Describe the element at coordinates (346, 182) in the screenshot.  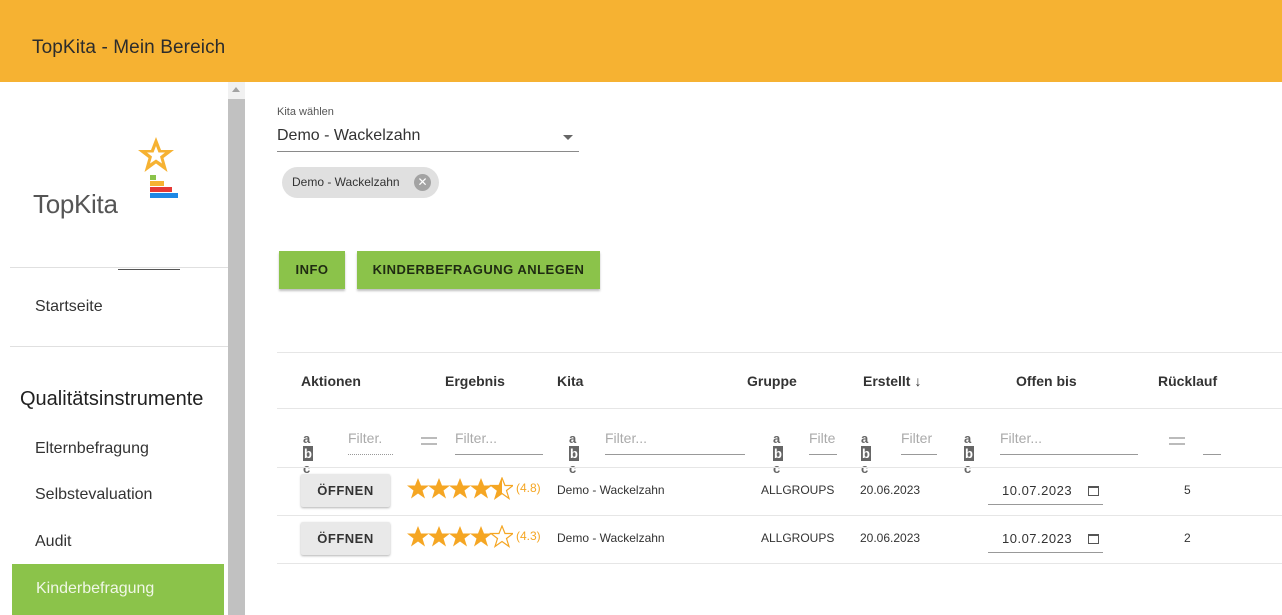
I see `chip-label: Demo - Wackelzahn` at that location.